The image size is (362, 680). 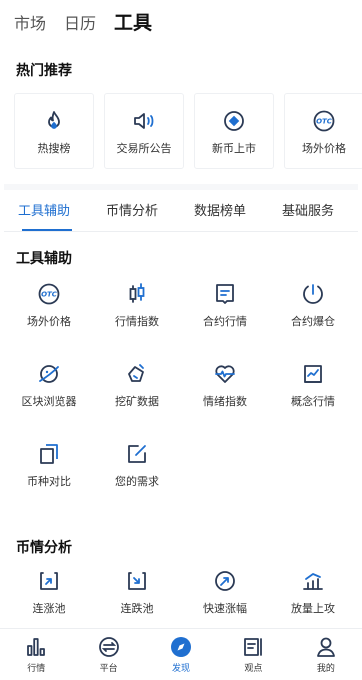 I want to click on tool-label: 合约爆仓, so click(x=313, y=321).